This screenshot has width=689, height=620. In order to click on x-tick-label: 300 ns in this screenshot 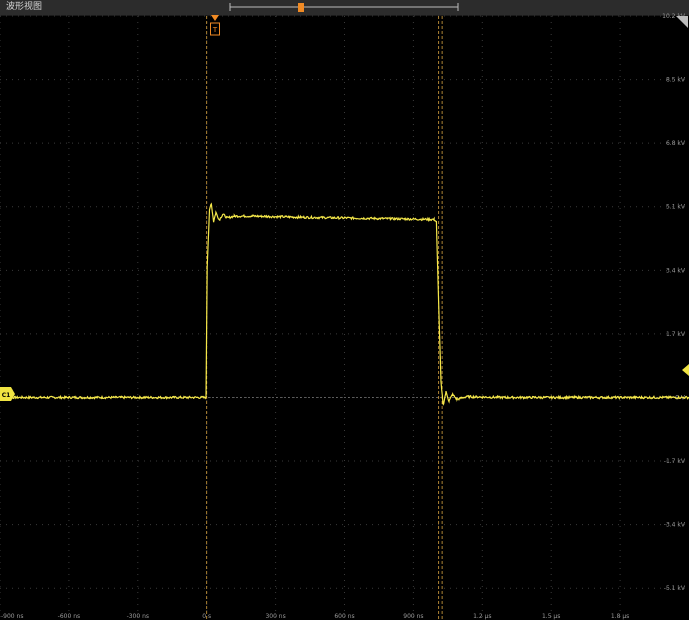, I will do `click(275, 616)`.